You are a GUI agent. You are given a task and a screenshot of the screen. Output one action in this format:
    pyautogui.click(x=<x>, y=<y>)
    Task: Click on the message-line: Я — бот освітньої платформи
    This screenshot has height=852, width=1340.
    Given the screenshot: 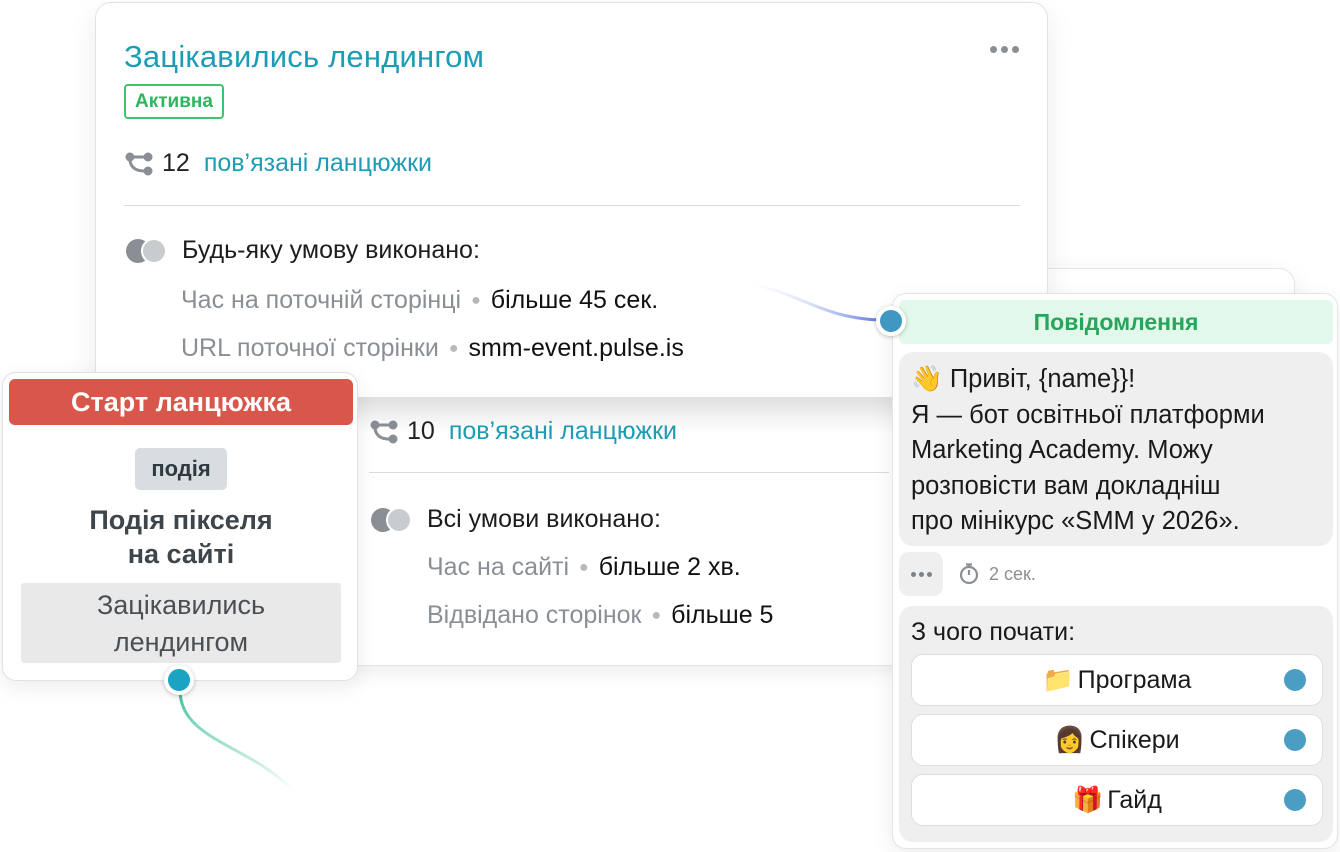 What is the action you would take?
    pyautogui.click(x=1088, y=414)
    